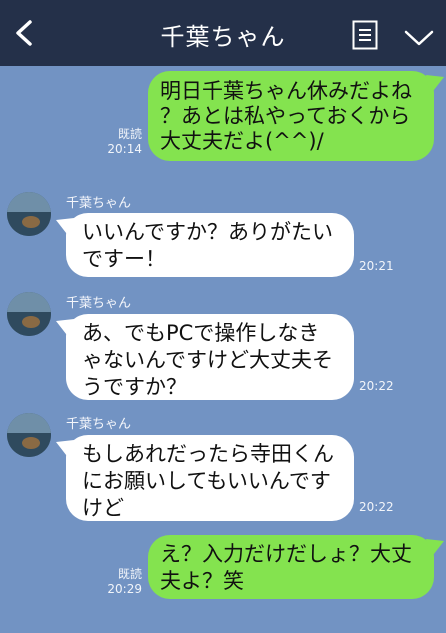 This screenshot has height=633, width=446. What do you see at coordinates (103, 508) in the screenshot?
I see `message-line: けど` at bounding box center [103, 508].